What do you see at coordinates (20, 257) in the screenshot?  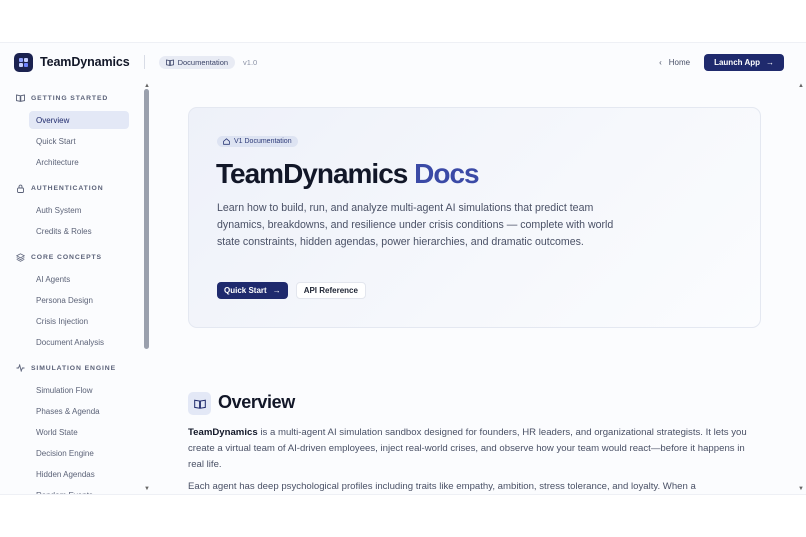 I see `layers-icon` at bounding box center [20, 257].